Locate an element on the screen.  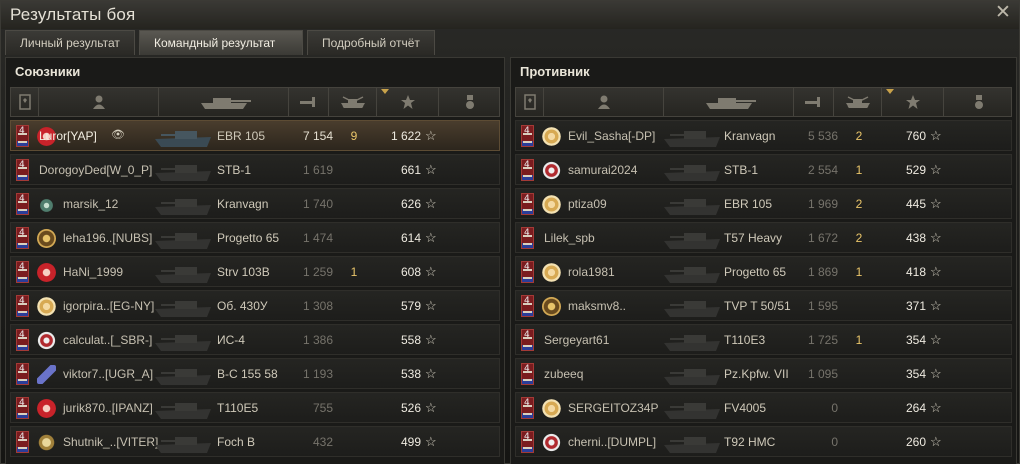
player-name: jurik870..[IPANZ] is located at coordinates (108, 408).